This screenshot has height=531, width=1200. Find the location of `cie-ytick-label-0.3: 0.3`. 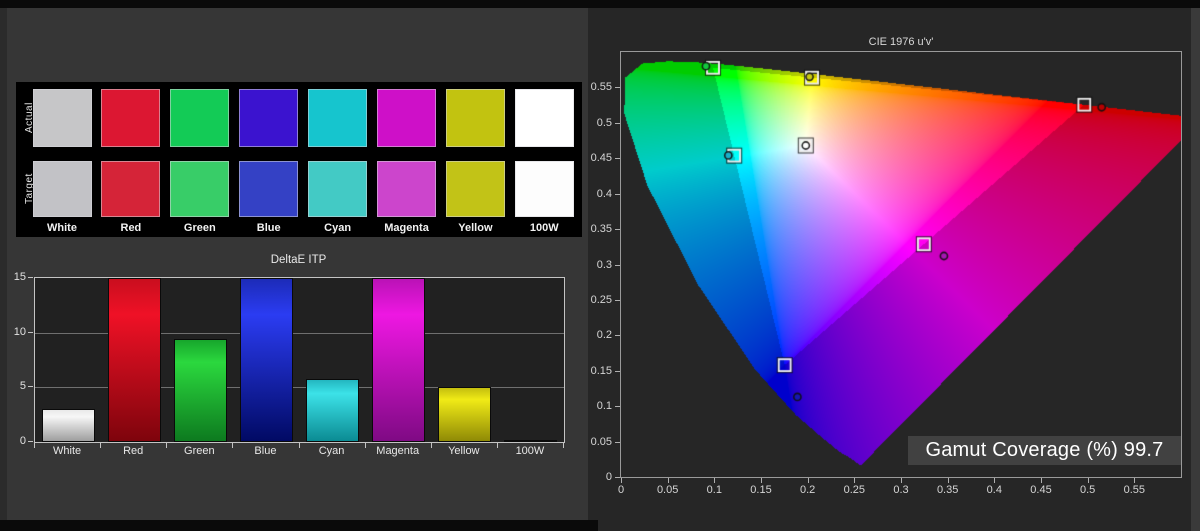

cie-ytick-label-0.3: 0.3 is located at coordinates (604, 264).